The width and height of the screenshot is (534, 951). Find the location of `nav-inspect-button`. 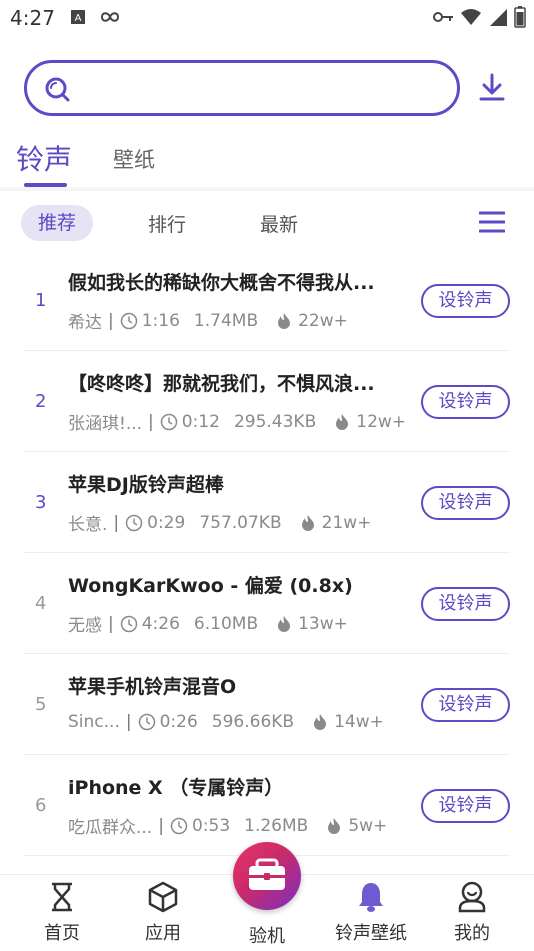

nav-inspect-button is located at coordinates (267, 876).